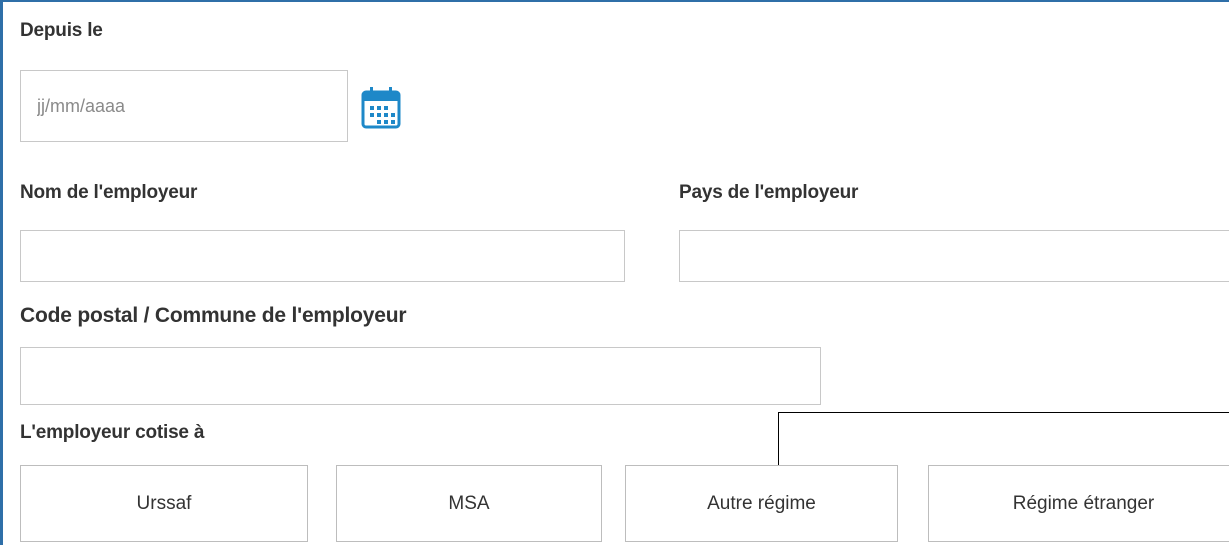 The width and height of the screenshot is (1229, 545). Describe the element at coordinates (109, 192) in the screenshot. I see `employer-name-label: Nom de l'employeur` at that location.